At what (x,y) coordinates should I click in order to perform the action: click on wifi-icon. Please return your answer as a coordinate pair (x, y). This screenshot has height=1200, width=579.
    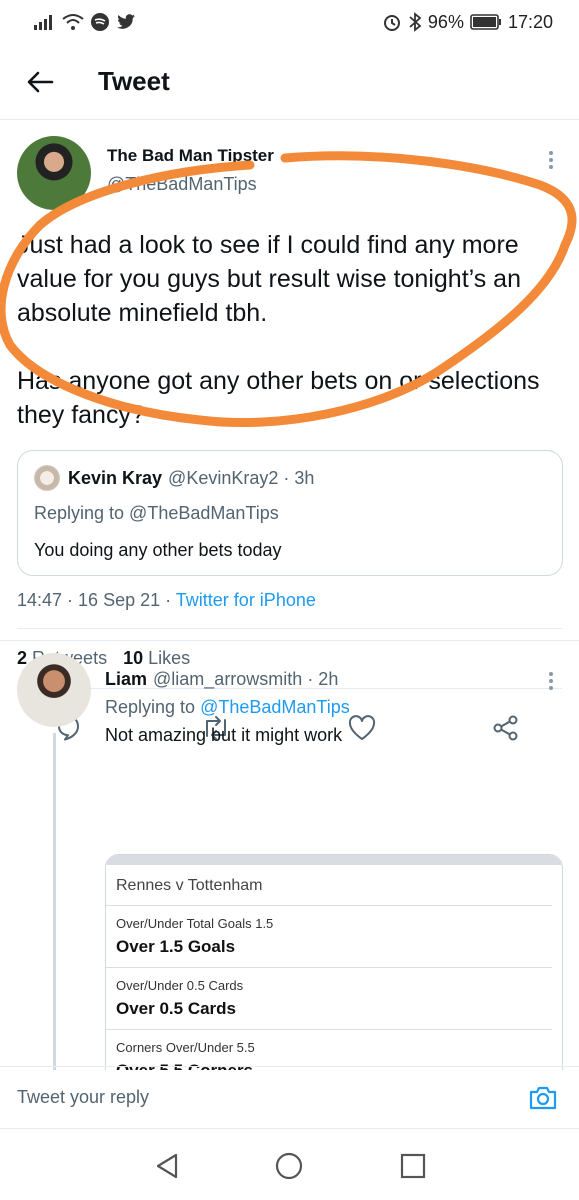
    Looking at the image, I should click on (73, 22).